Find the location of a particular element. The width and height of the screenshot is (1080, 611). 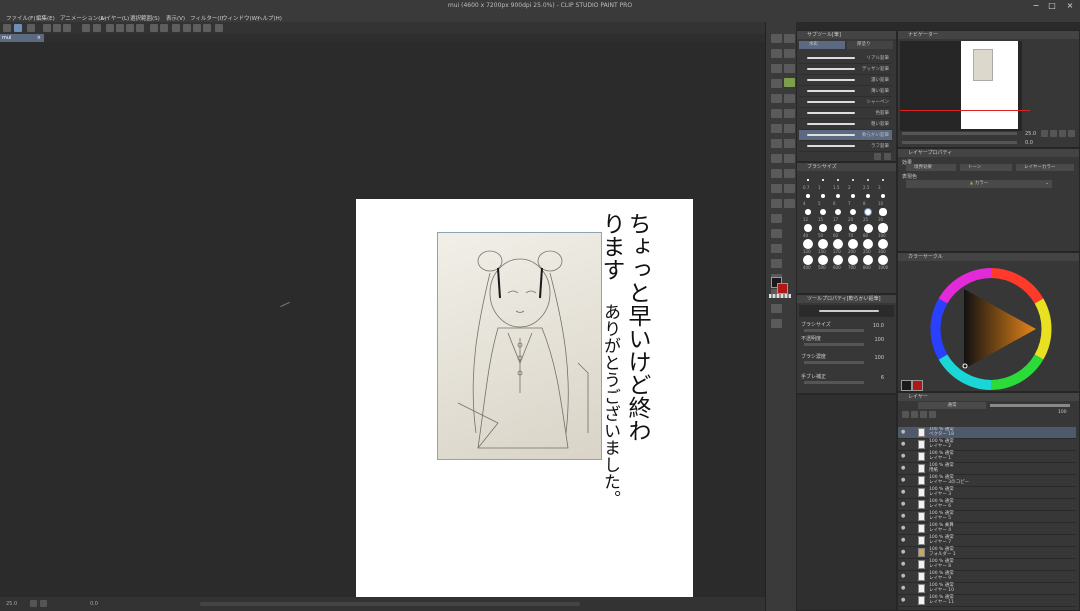

prop-brush-density: ブラシ濃度 100 is located at coordinates (845, 360).